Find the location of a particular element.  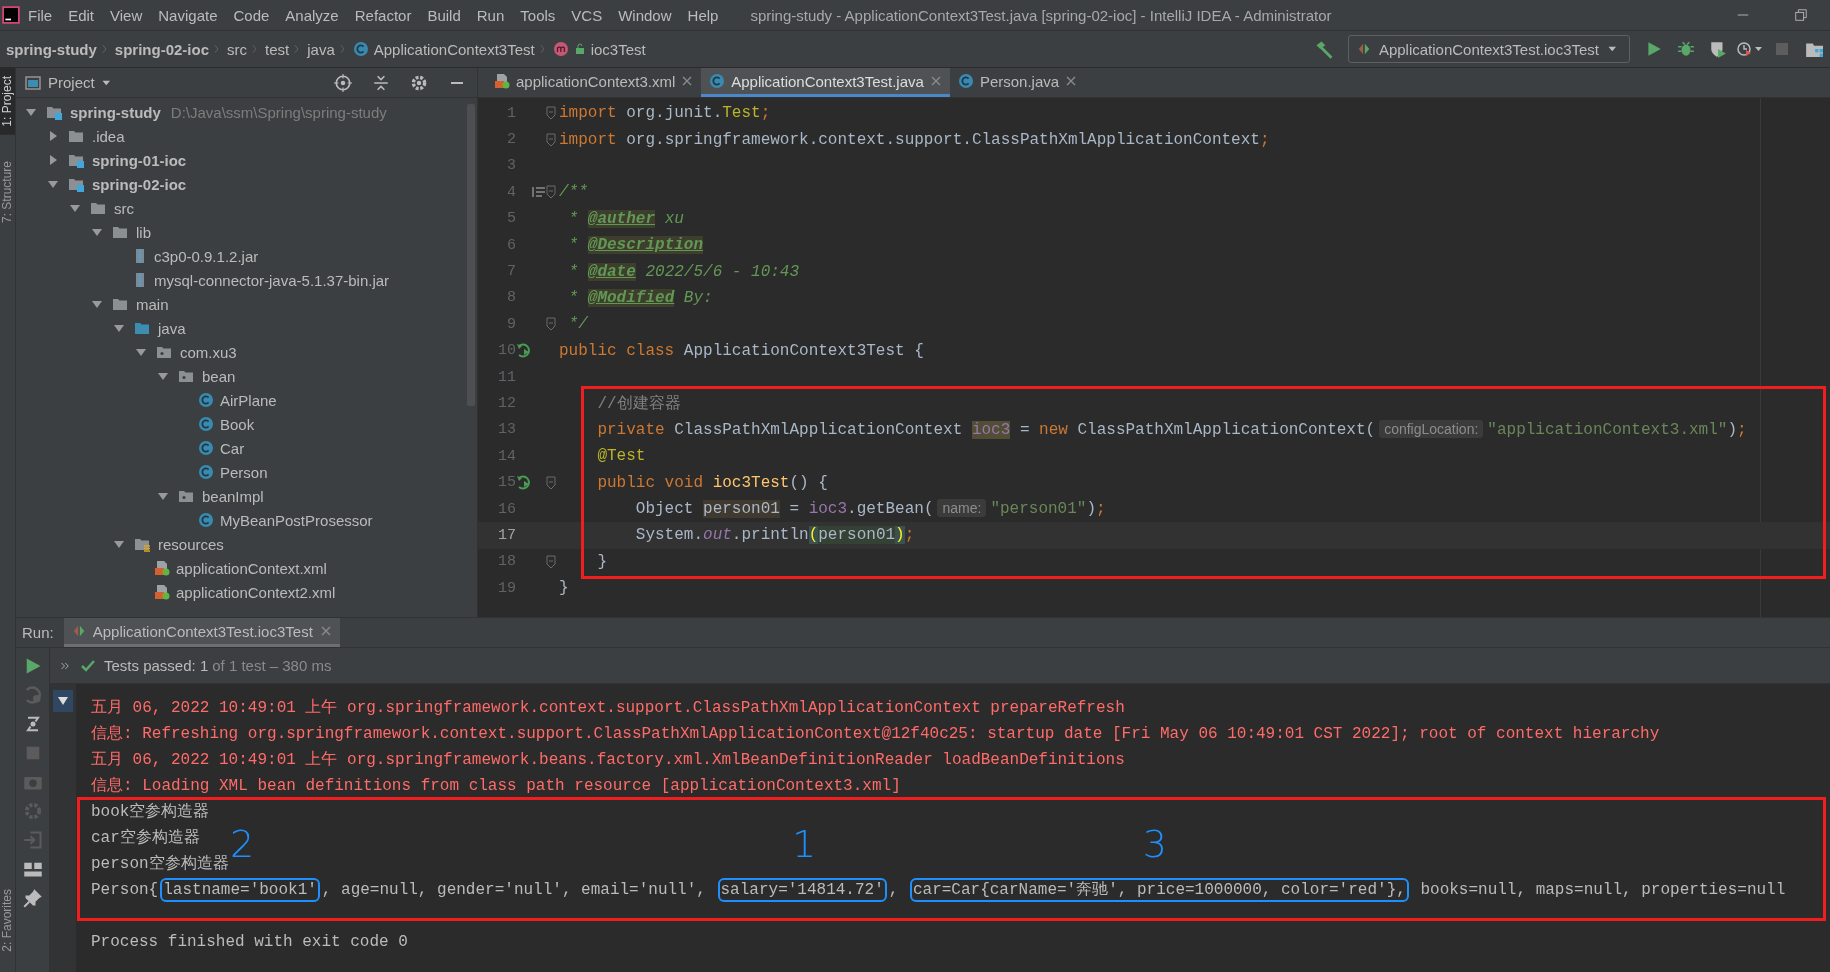

tree-item: AirPlane is located at coordinates (248, 400).